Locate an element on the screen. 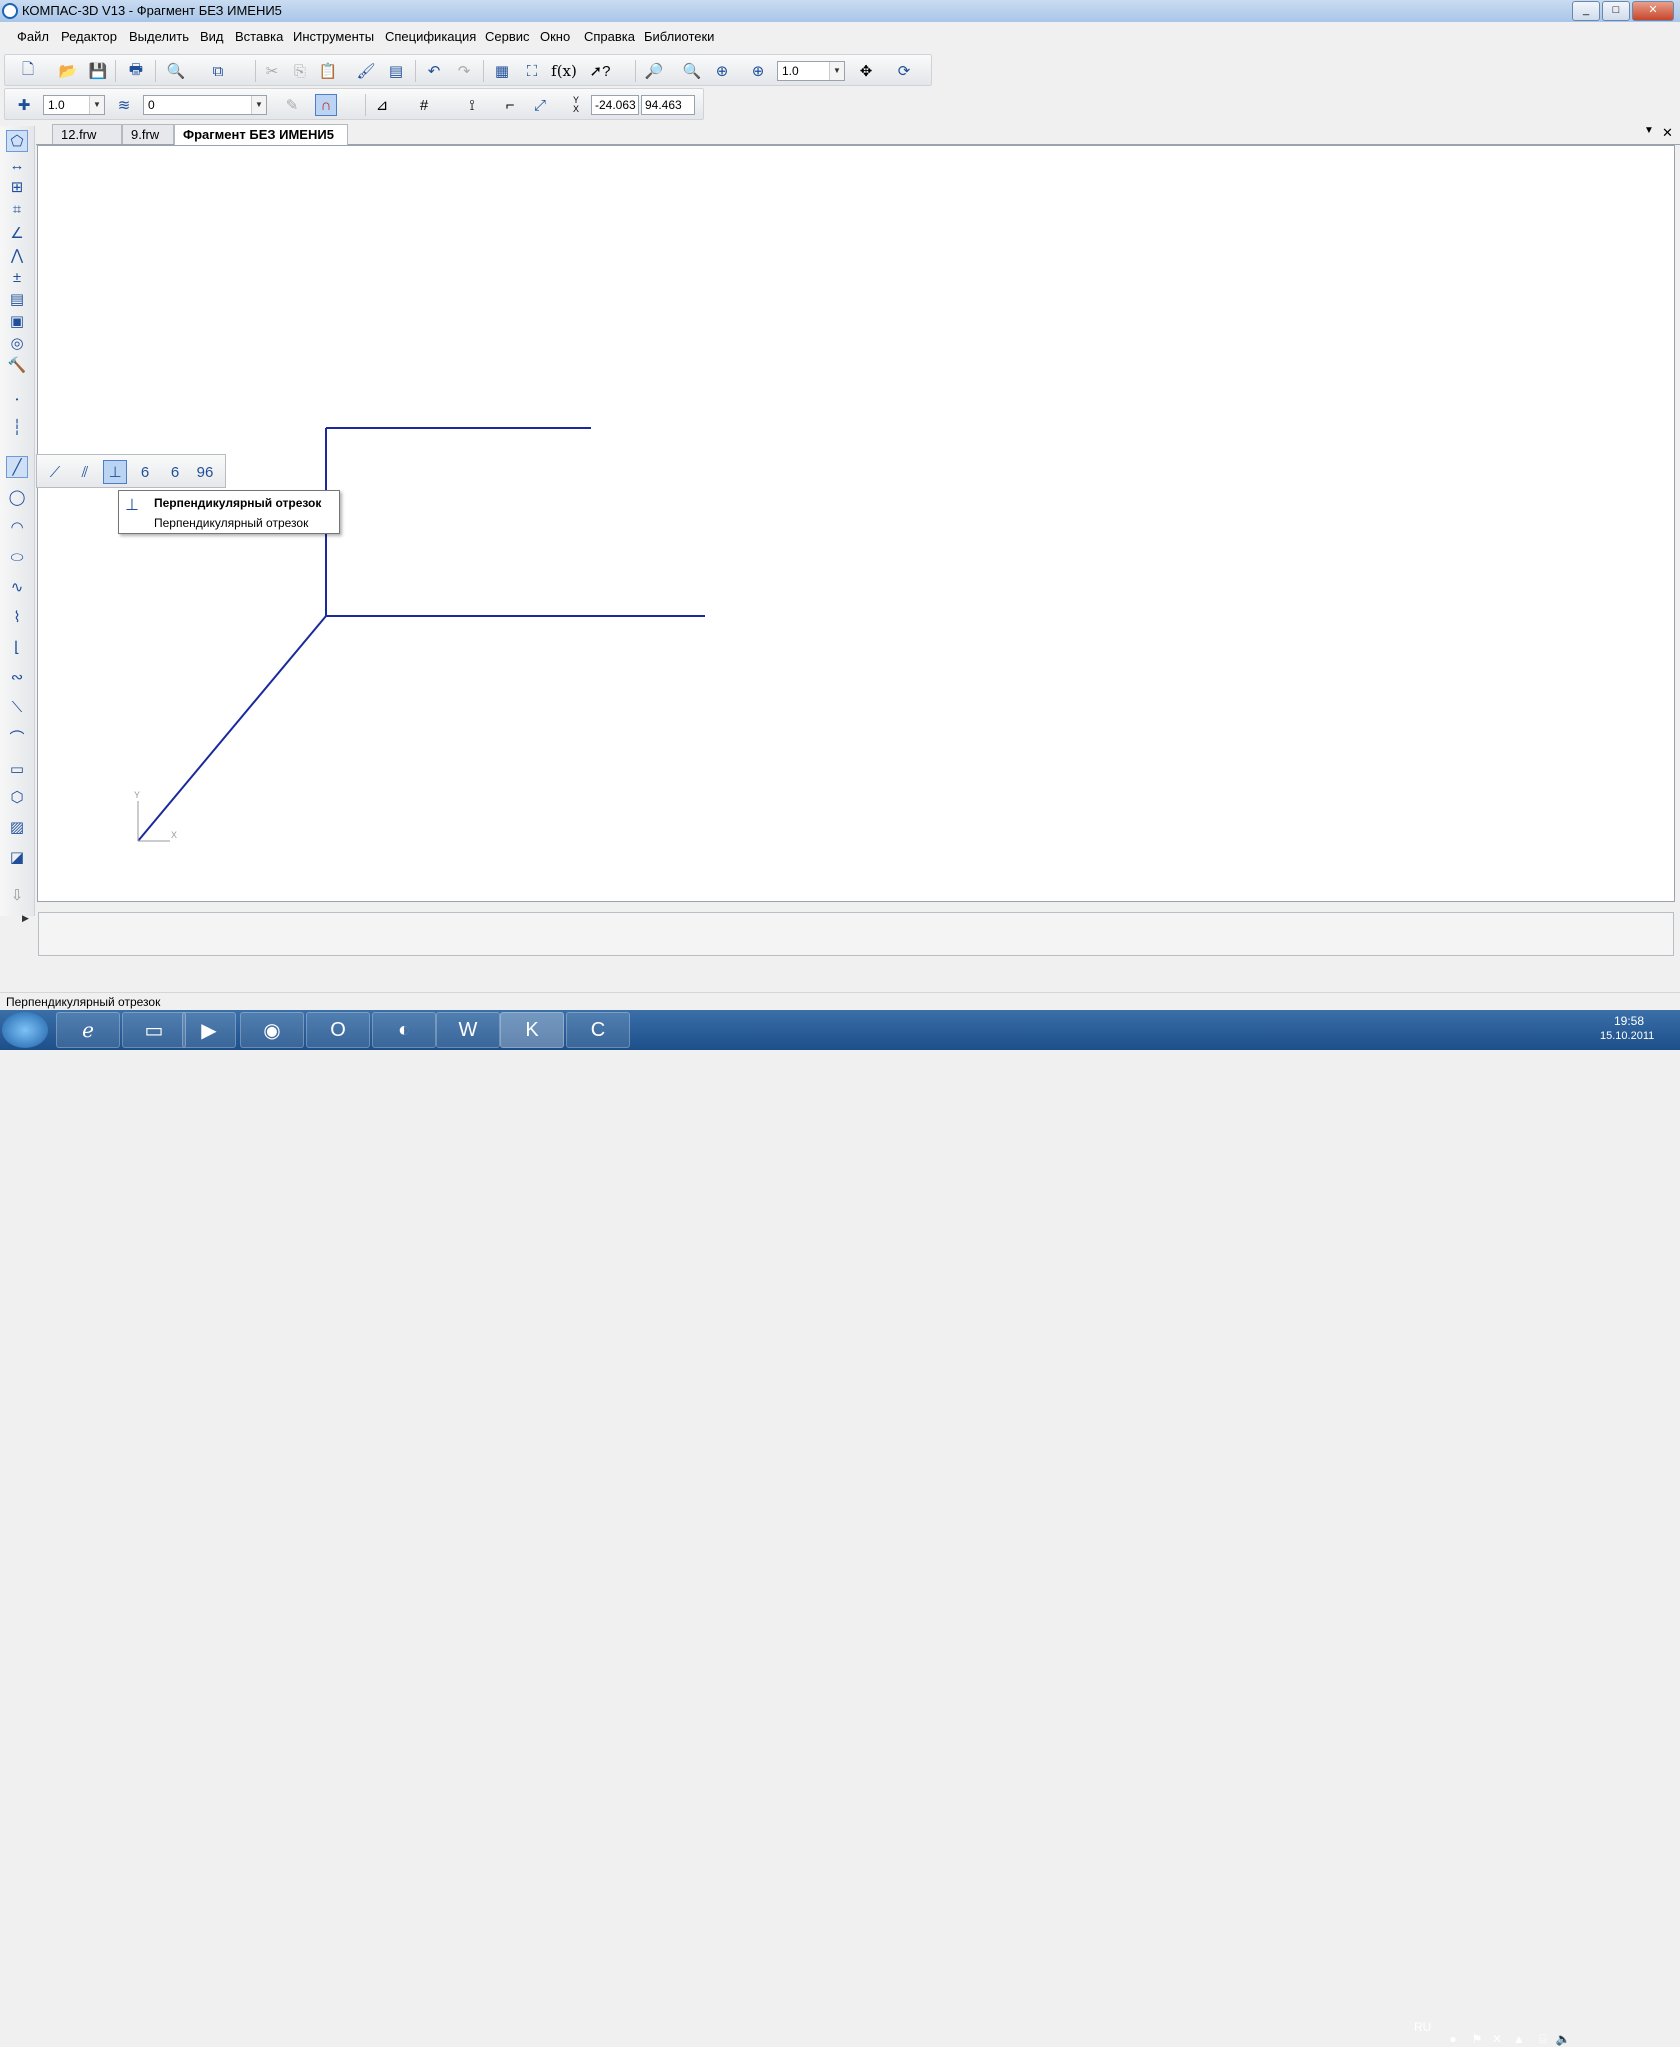 This screenshot has width=1680, height=2047. zoom-dynamic-icon: ⊕ is located at coordinates (722, 71).